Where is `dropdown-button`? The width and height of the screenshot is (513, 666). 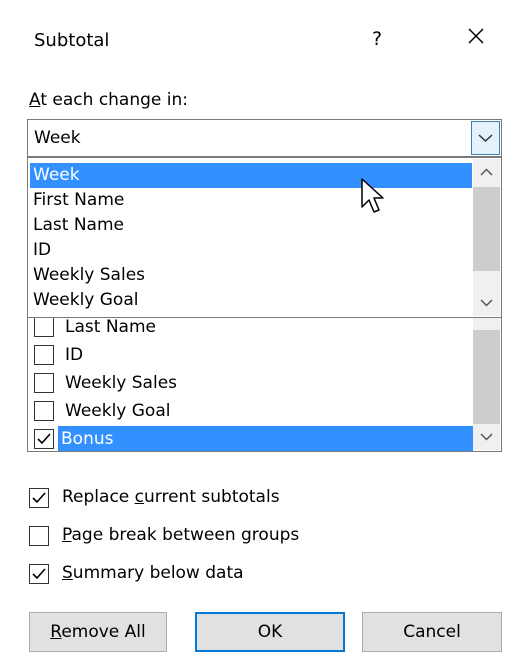 dropdown-button is located at coordinates (485, 138).